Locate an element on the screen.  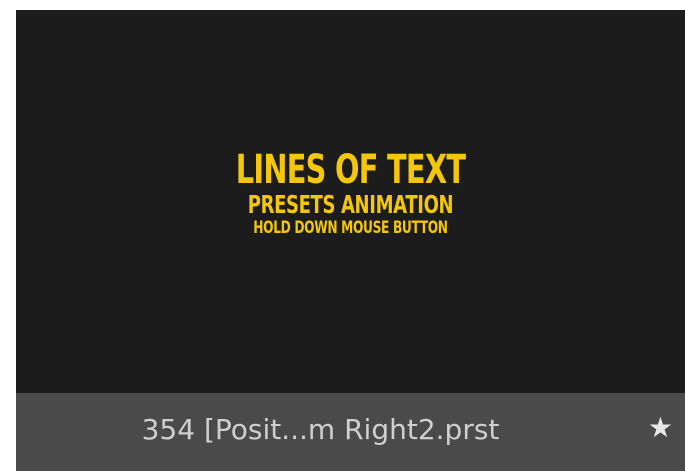
preview-line-2: PRESETS ANIMATION is located at coordinates (350, 204).